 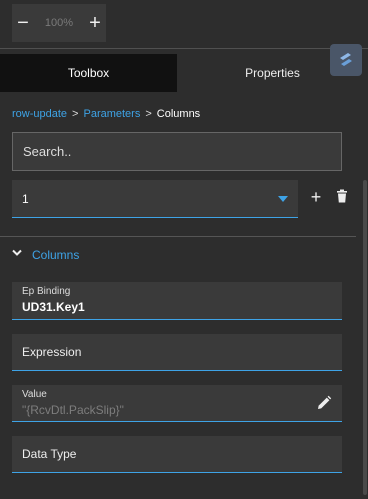 What do you see at coordinates (177, 301) in the screenshot?
I see `ep-binding-field: Ep Binding UD31.Key1` at bounding box center [177, 301].